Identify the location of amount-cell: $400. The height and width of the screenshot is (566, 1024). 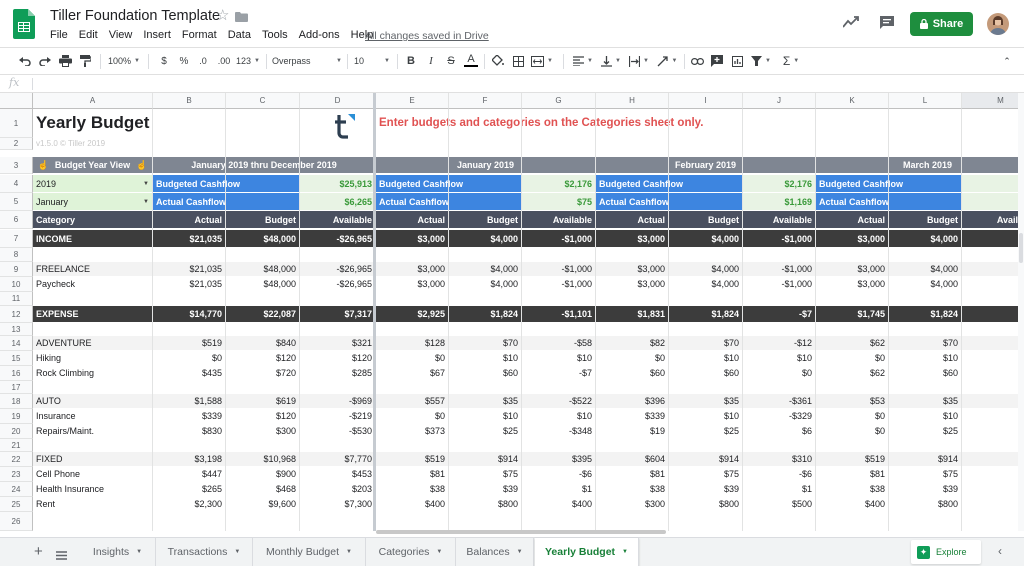
(412, 504).